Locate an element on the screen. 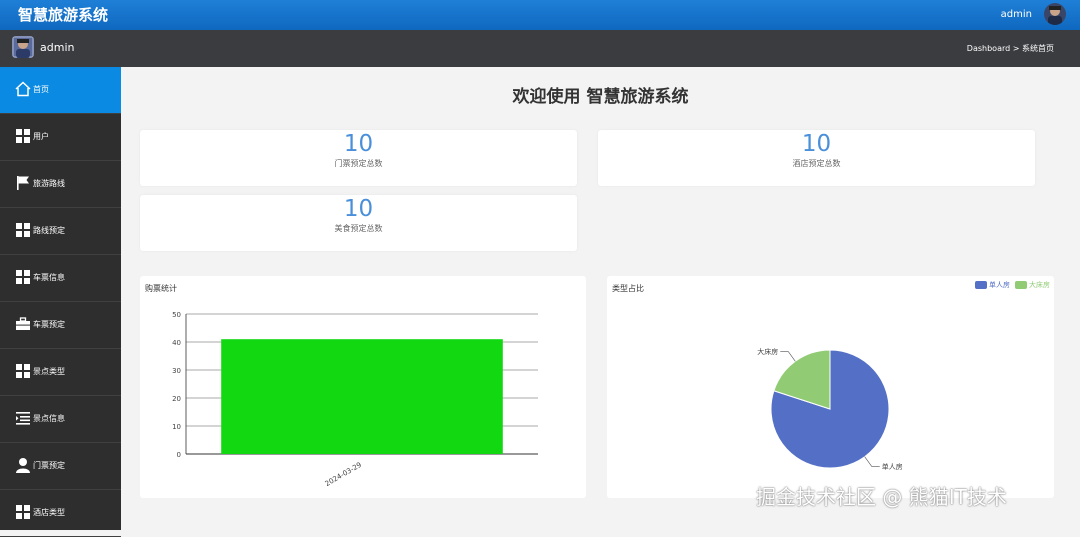  sidebar-item-label: 景点类型 is located at coordinates (49, 371).